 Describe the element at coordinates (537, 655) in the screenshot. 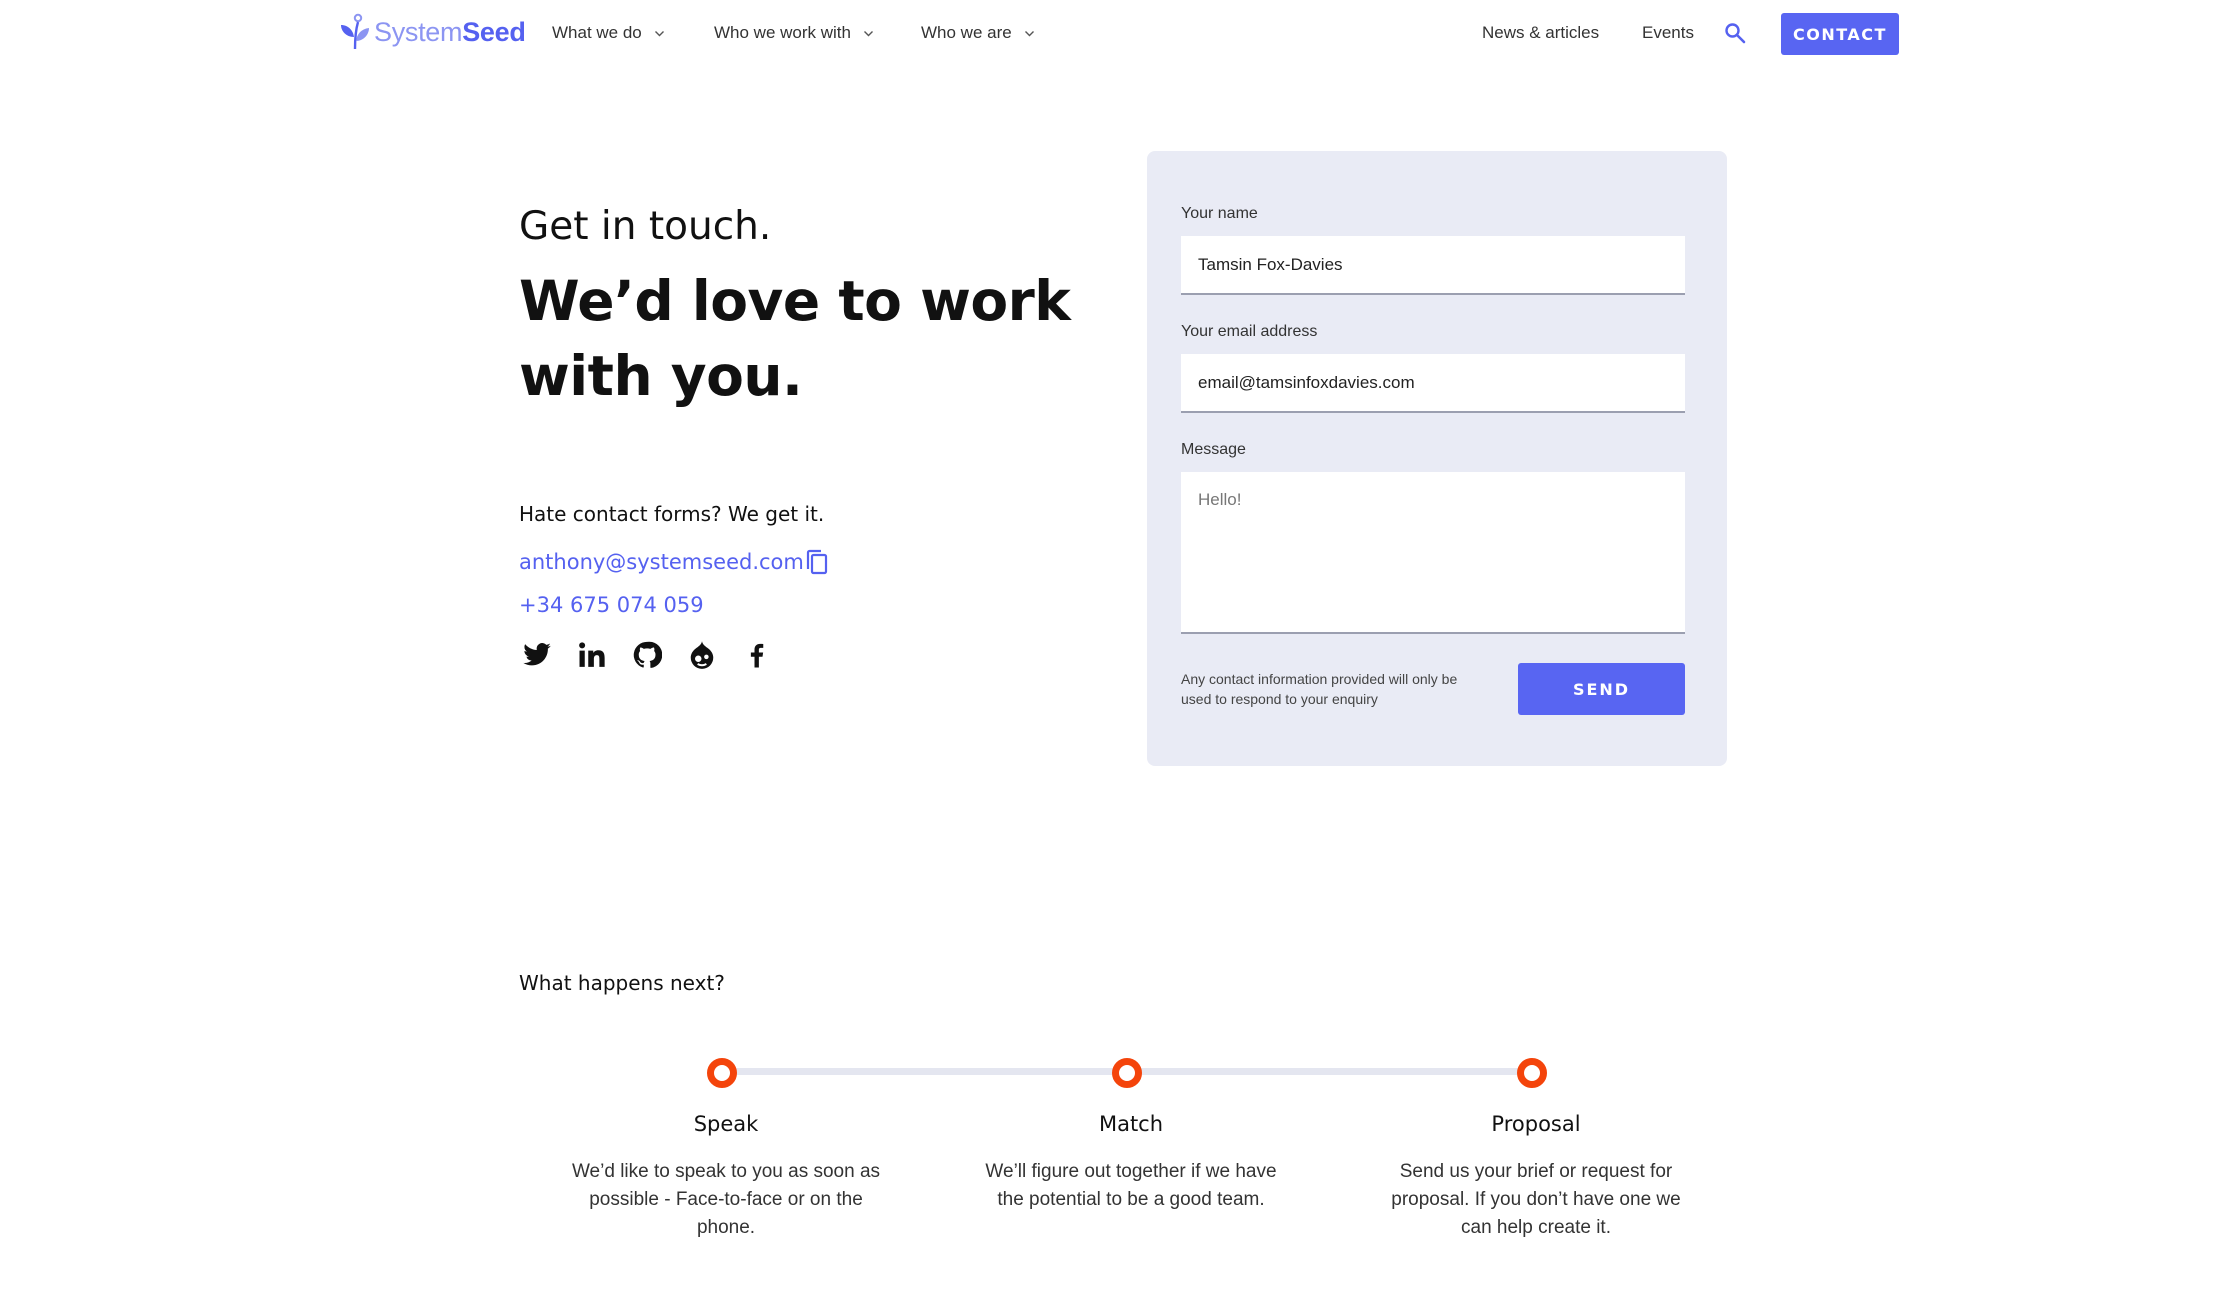

I see `twitter-icon` at that location.